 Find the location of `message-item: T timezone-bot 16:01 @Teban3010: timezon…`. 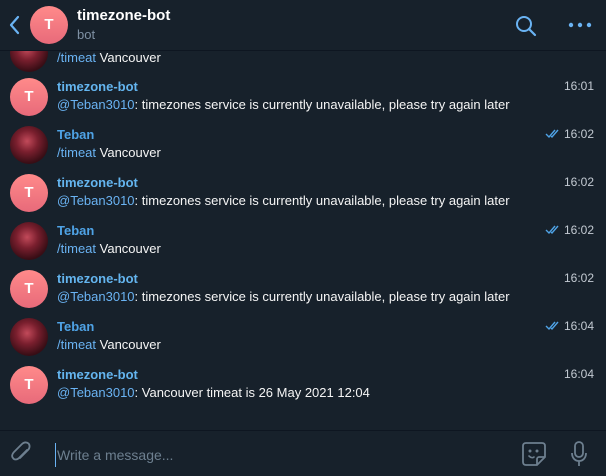

message-item: T timezone-bot 16:01 @Teban3010: timezon… is located at coordinates (303, 102).